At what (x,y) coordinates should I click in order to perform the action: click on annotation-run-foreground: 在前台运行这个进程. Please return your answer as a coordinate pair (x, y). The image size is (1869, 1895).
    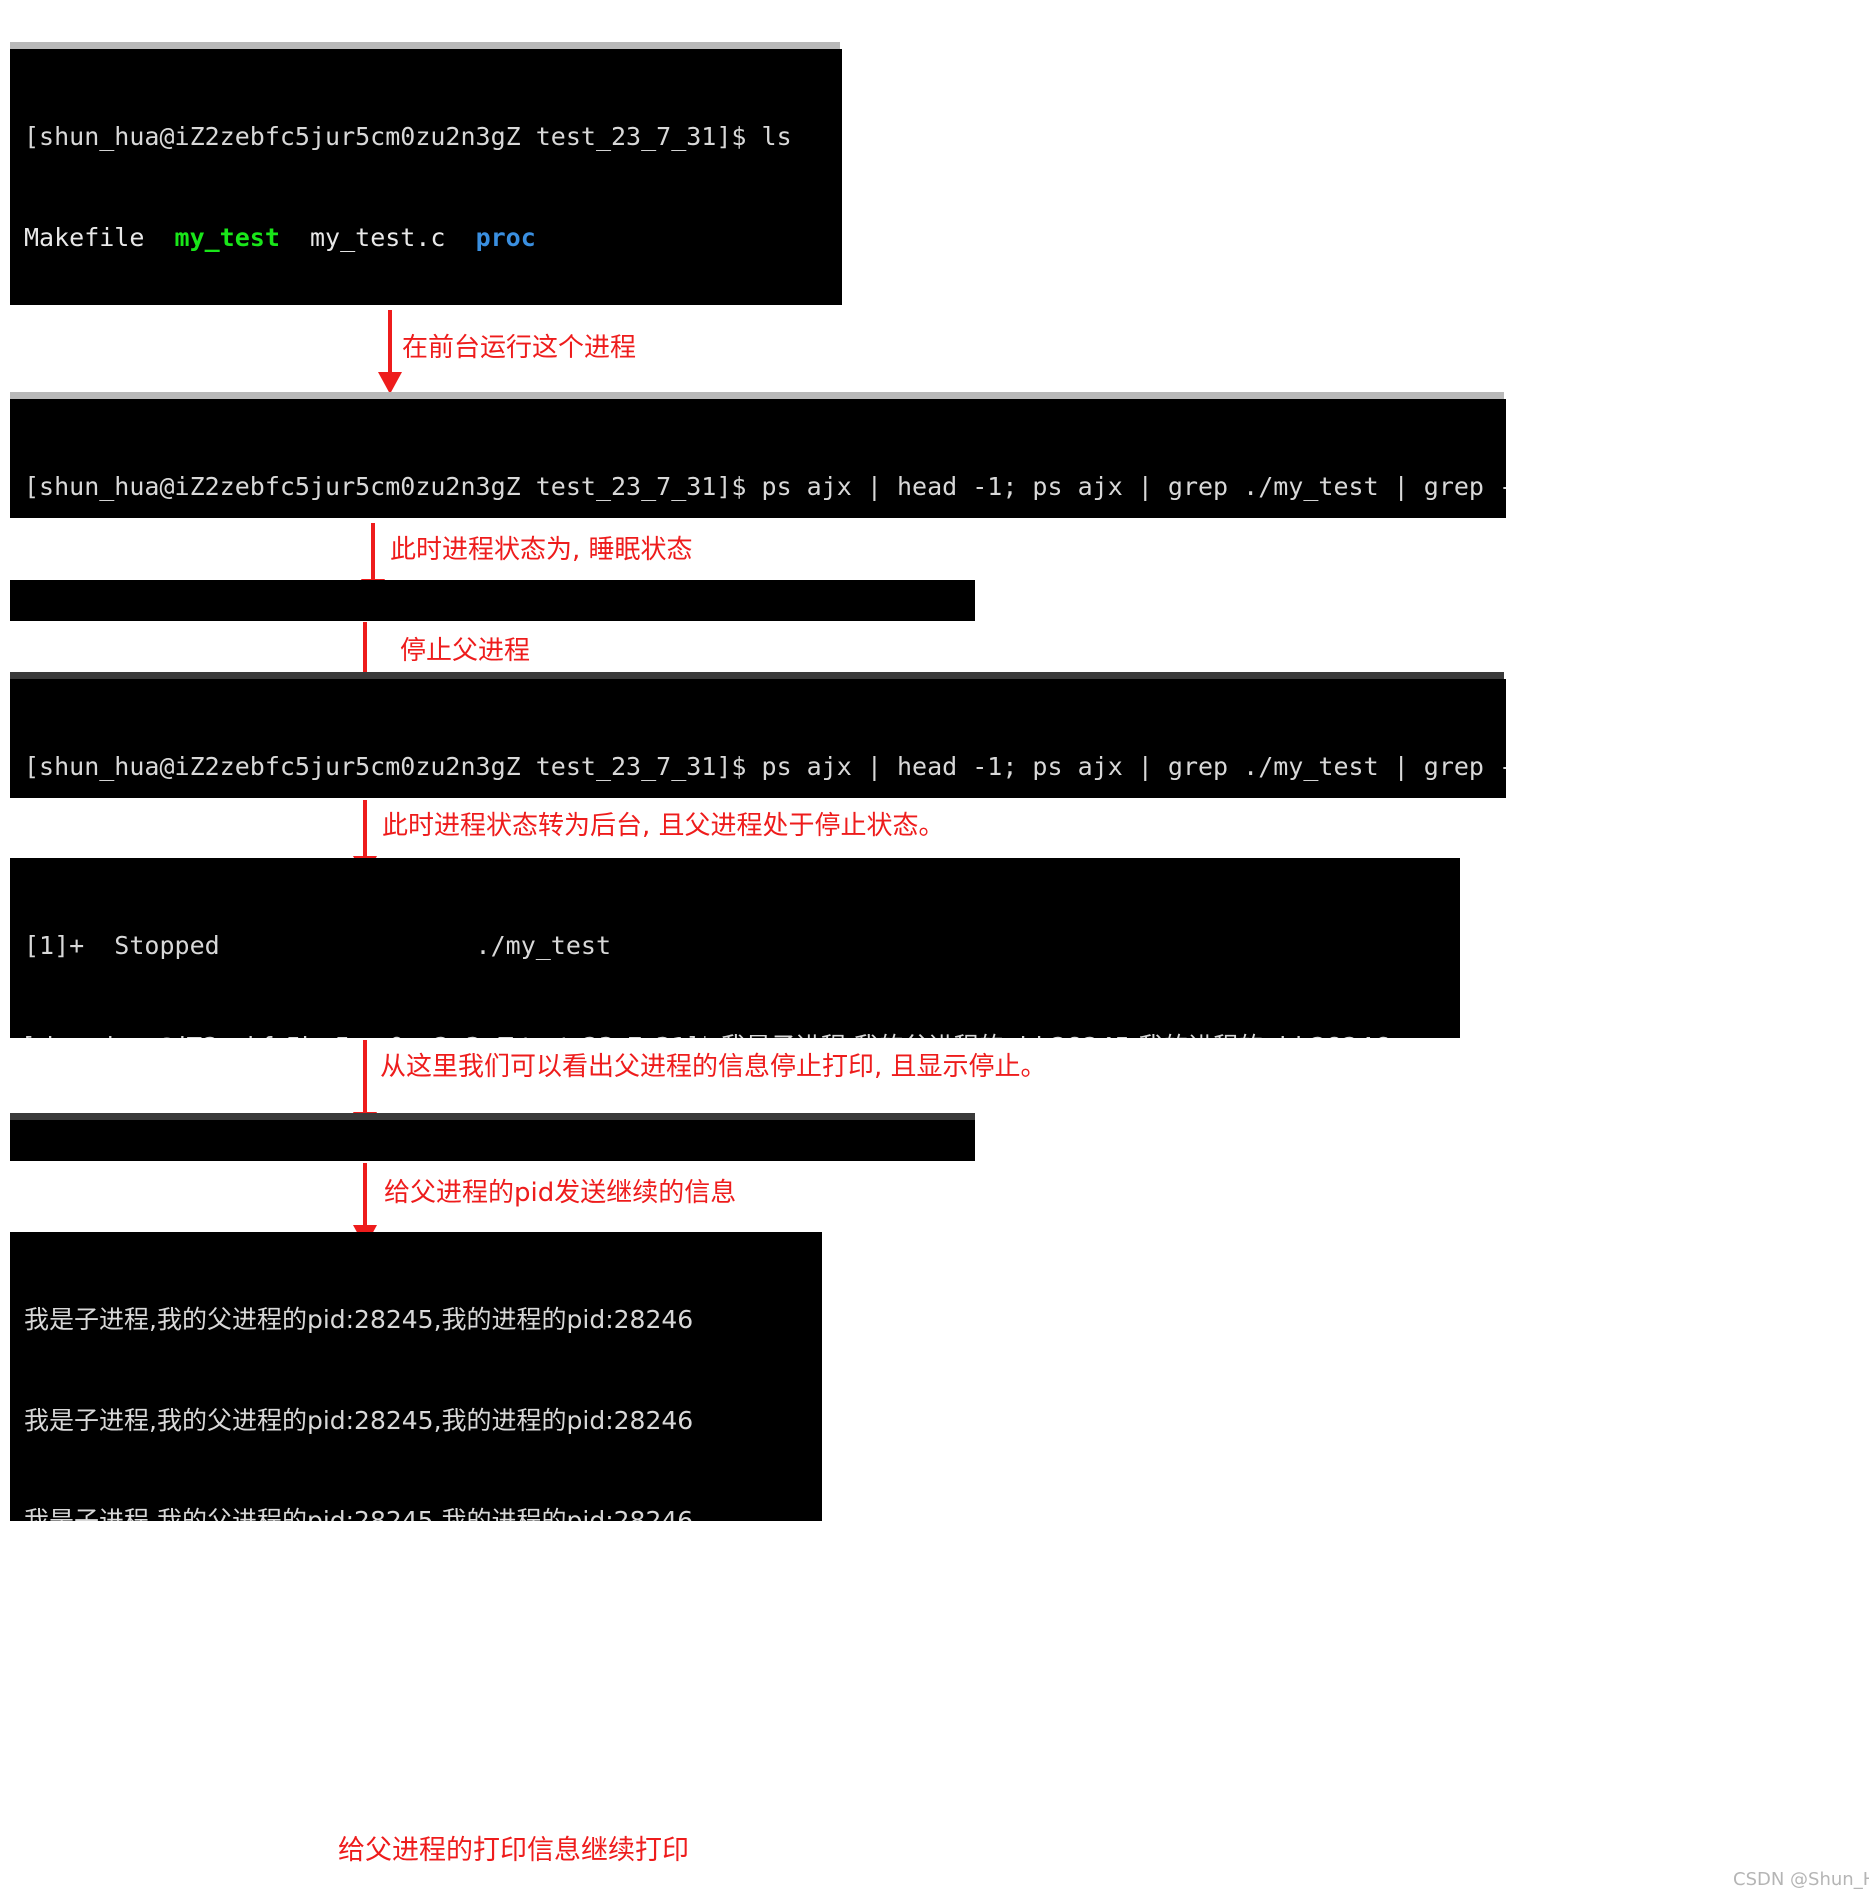
    Looking at the image, I should click on (519, 348).